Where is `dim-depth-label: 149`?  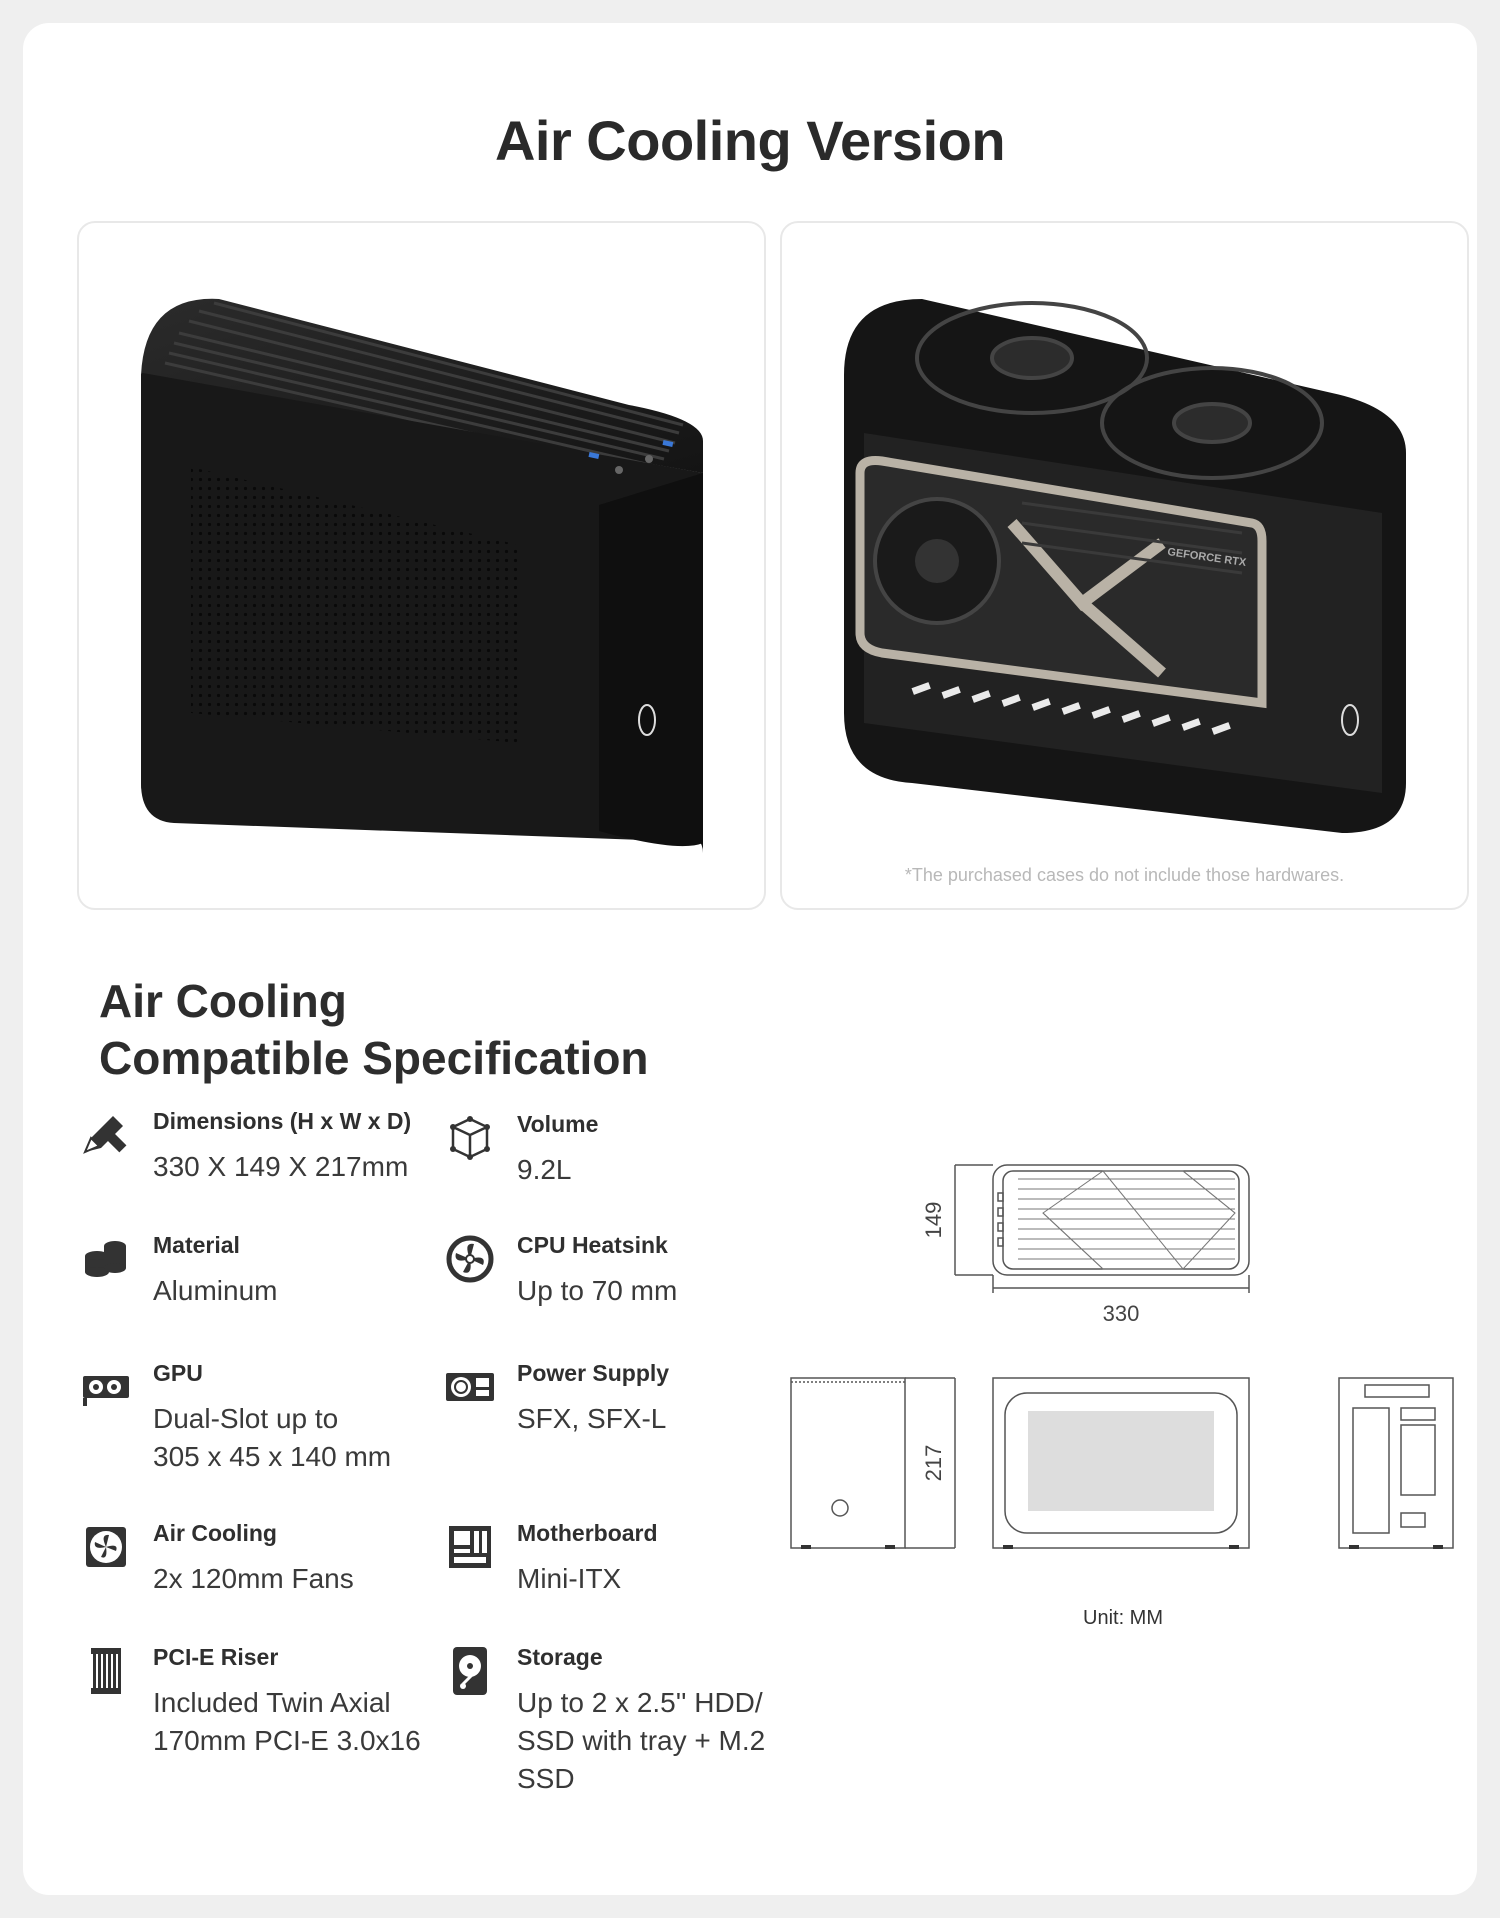 dim-depth-label: 149 is located at coordinates (933, 1220).